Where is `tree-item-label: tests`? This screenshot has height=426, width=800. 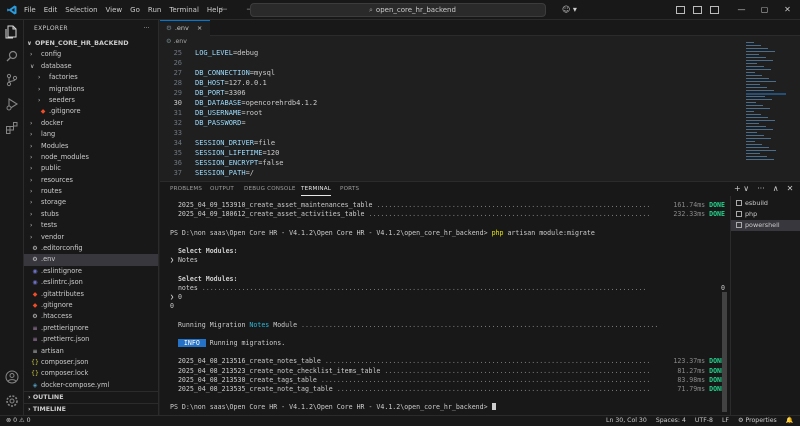
tree-item-label: tests is located at coordinates (49, 225).